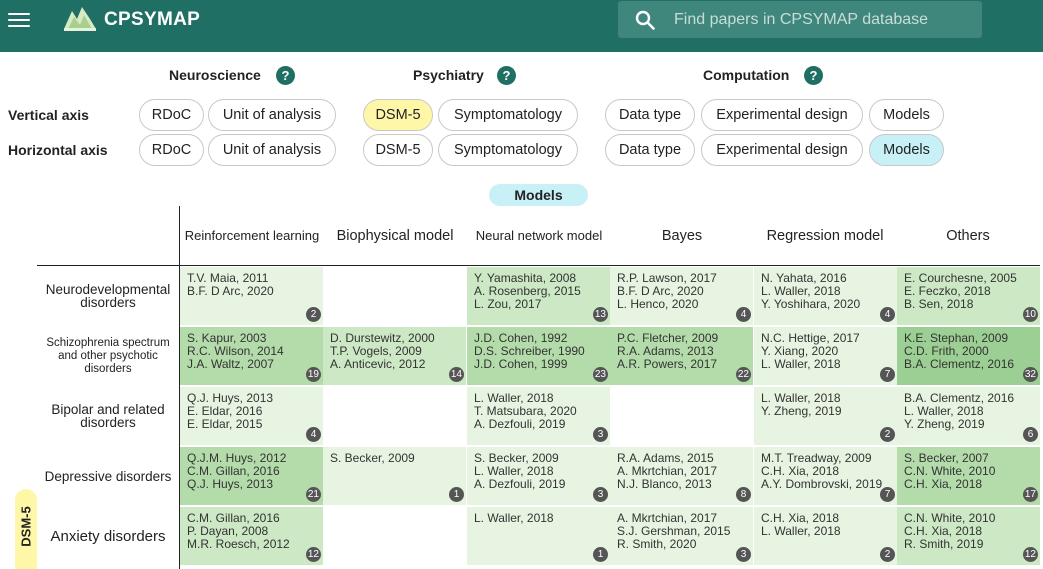 The height and width of the screenshot is (569, 1043). What do you see at coordinates (26, 526) in the screenshot?
I see `vertical-axis-title-label: DSM-5` at bounding box center [26, 526].